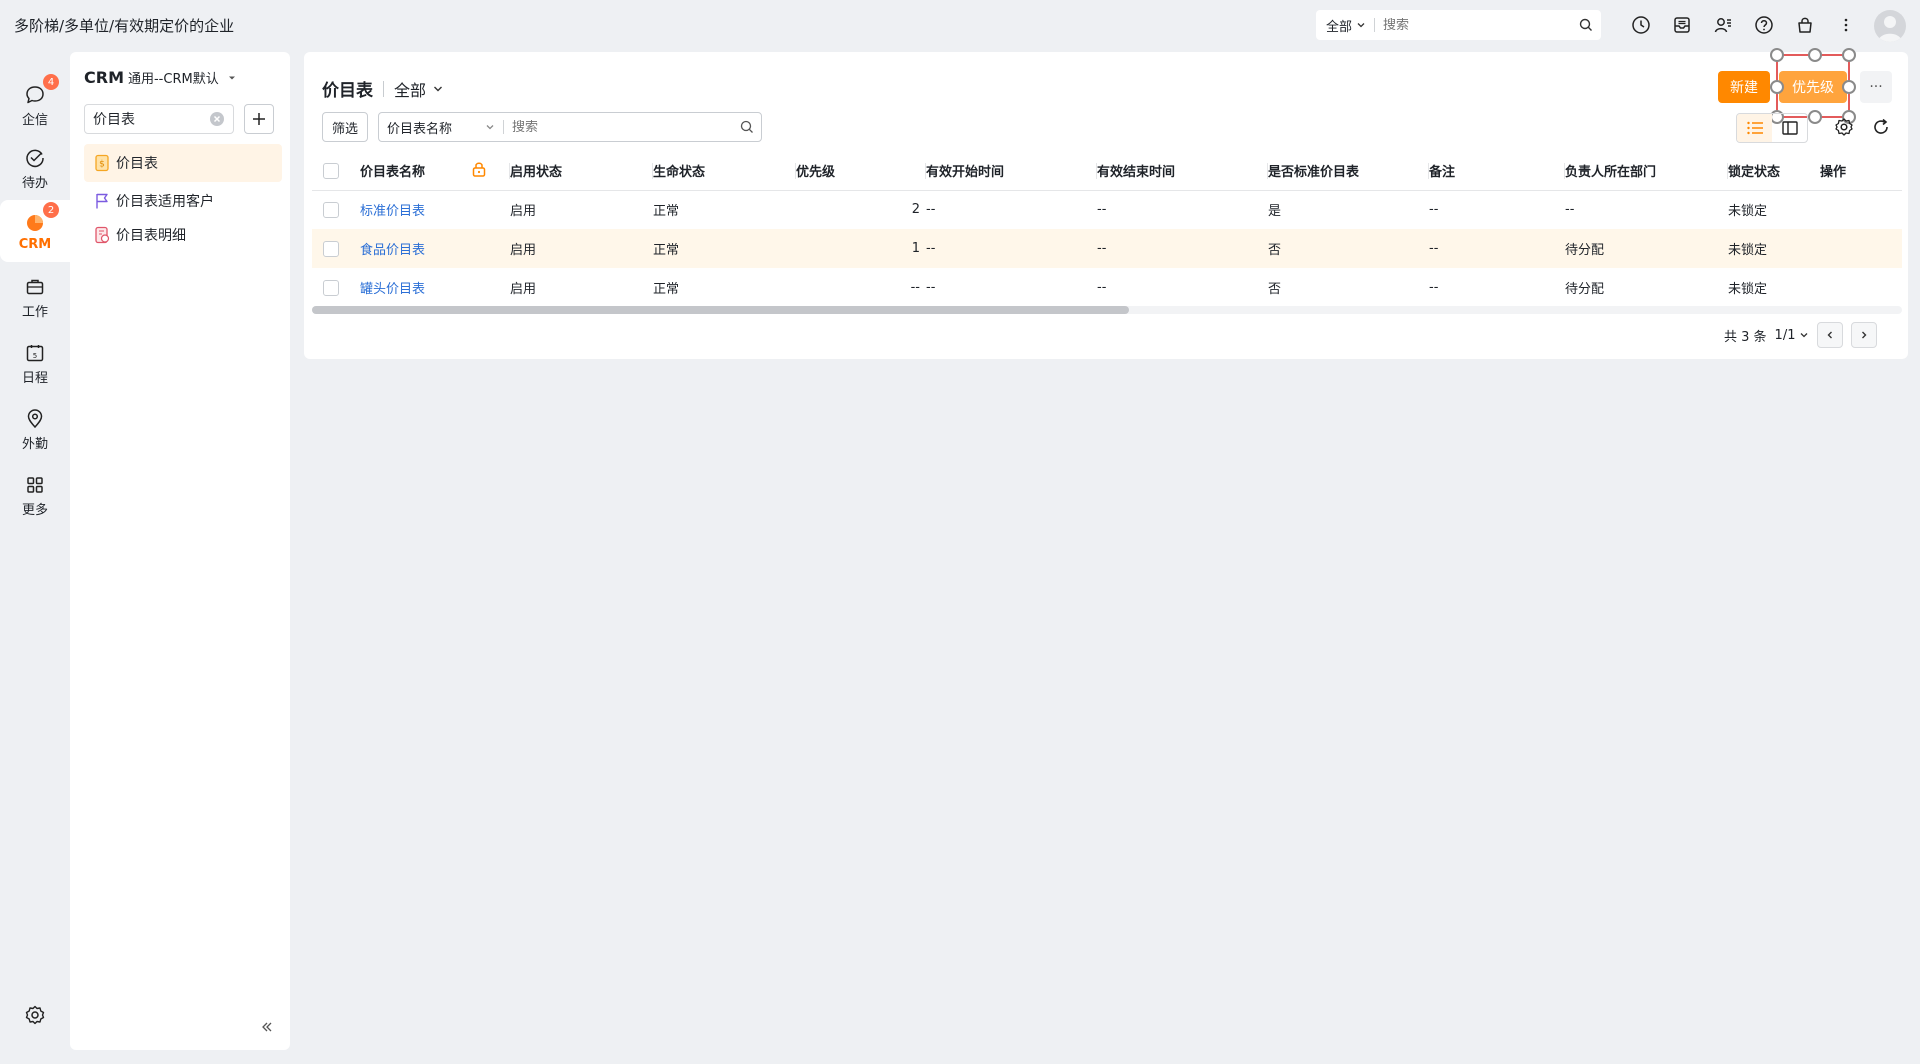  Describe the element at coordinates (679, 172) in the screenshot. I see `column-header: 生命状态` at that location.